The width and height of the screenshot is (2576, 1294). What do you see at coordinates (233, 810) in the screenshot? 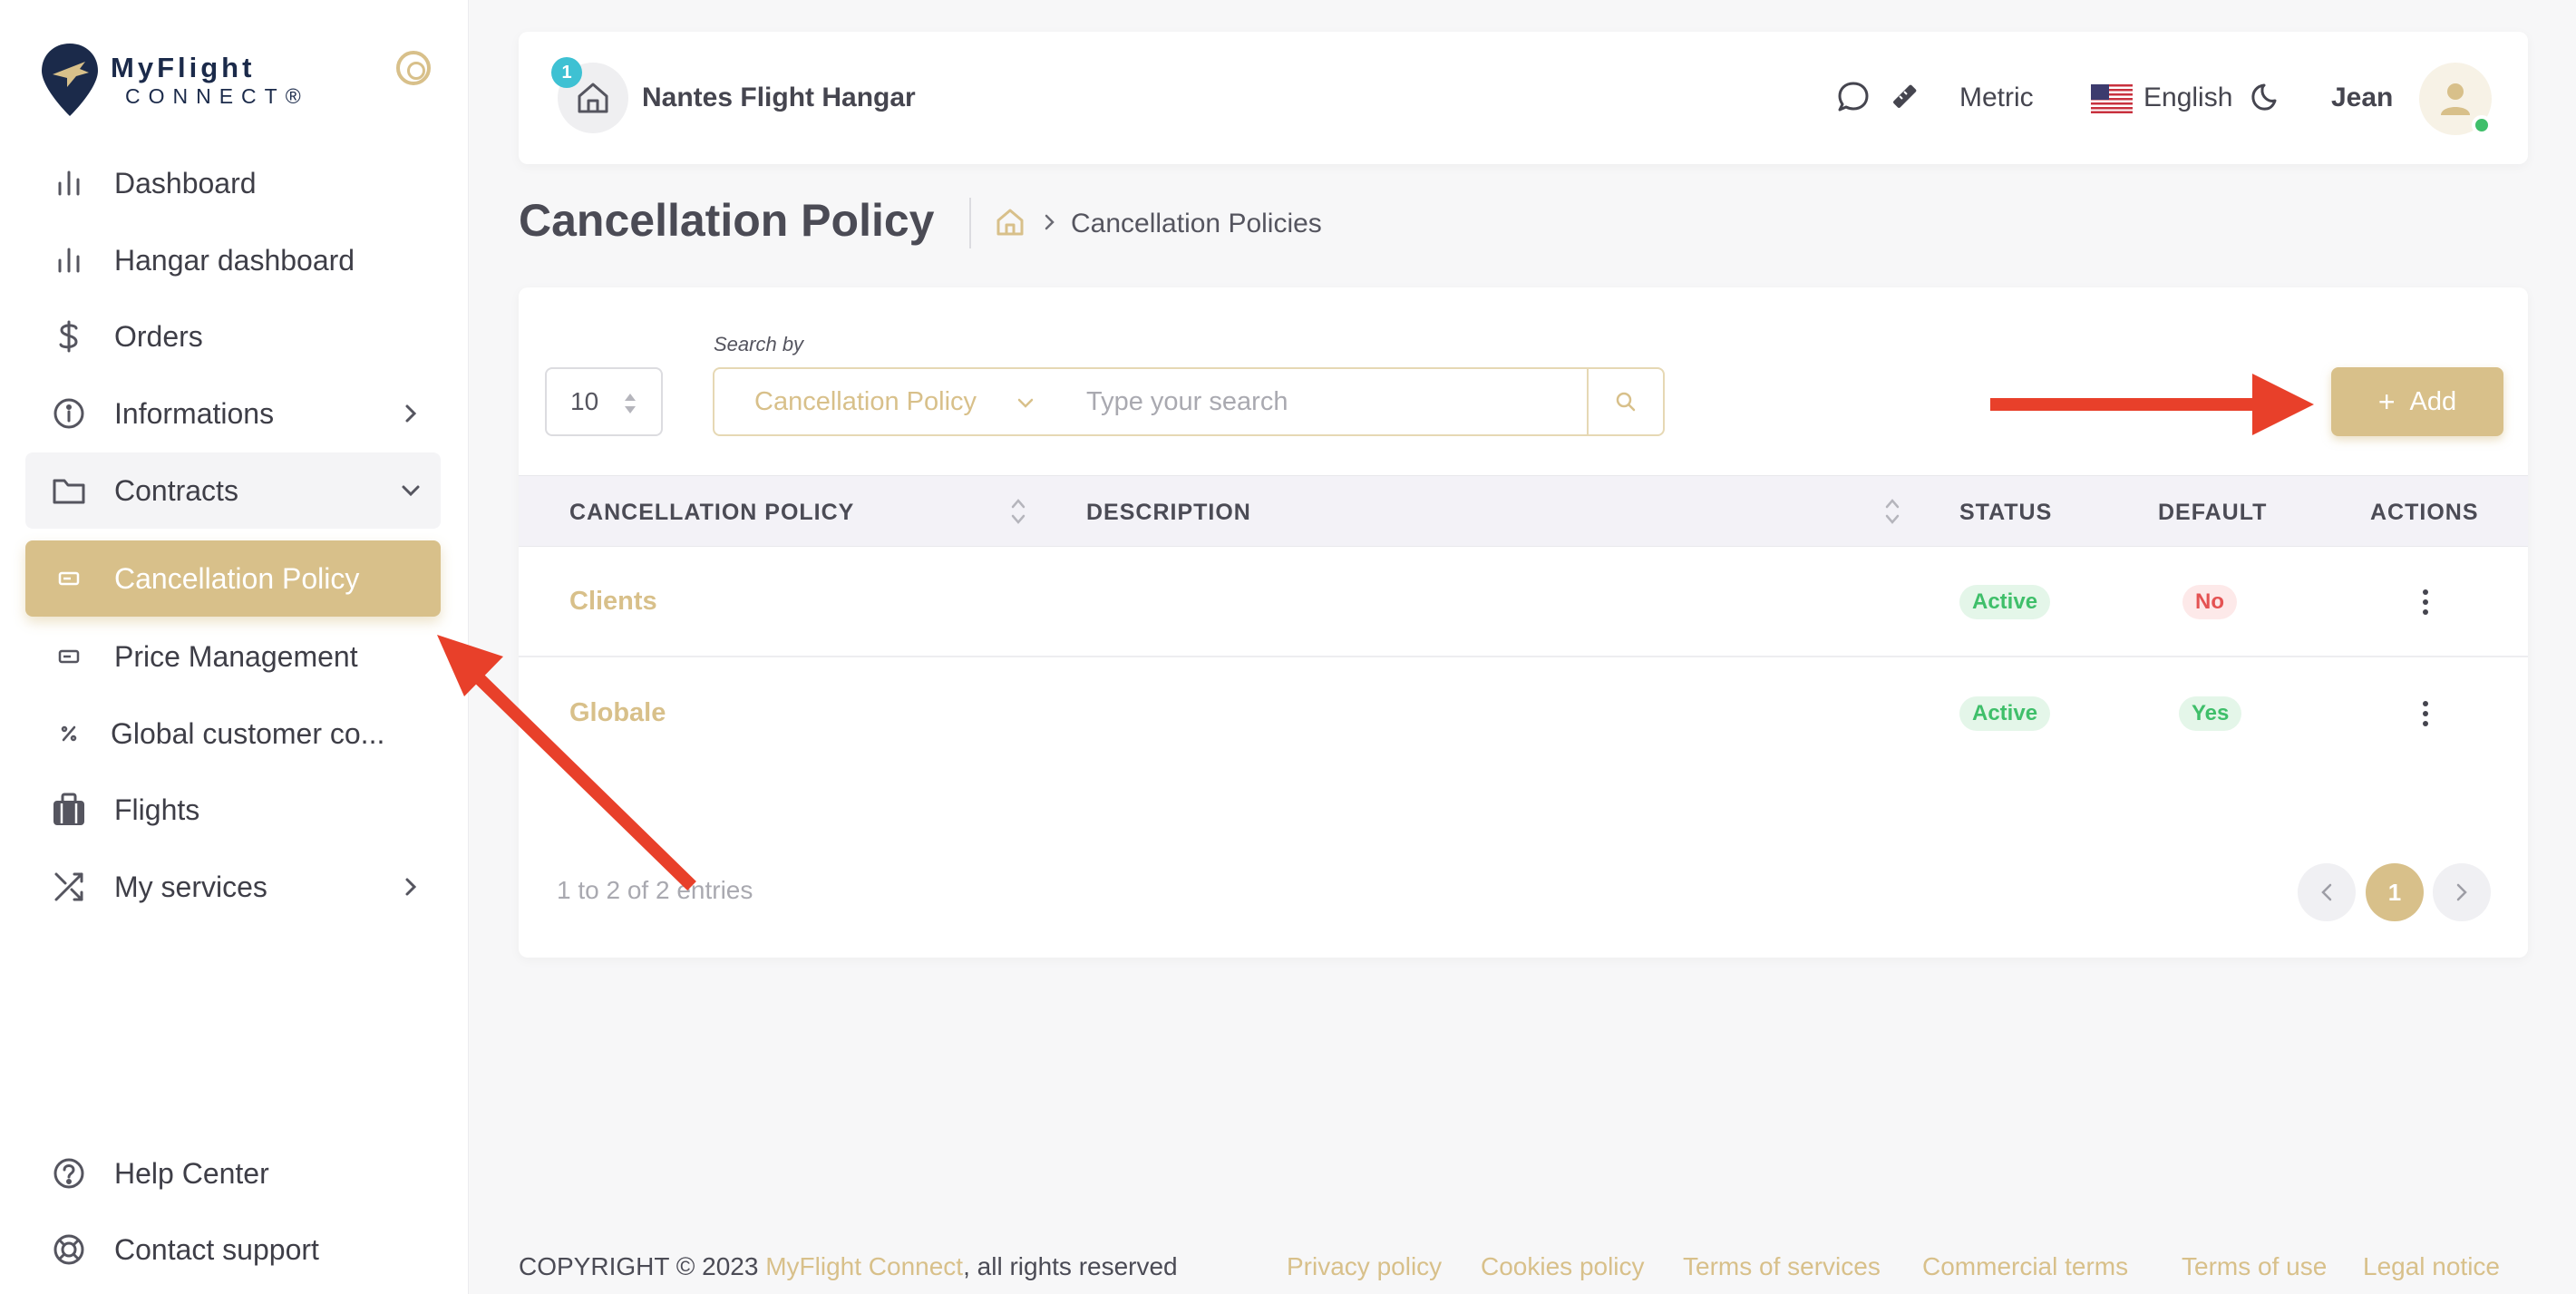
I see `sidebar-item-flights: Flights` at bounding box center [233, 810].